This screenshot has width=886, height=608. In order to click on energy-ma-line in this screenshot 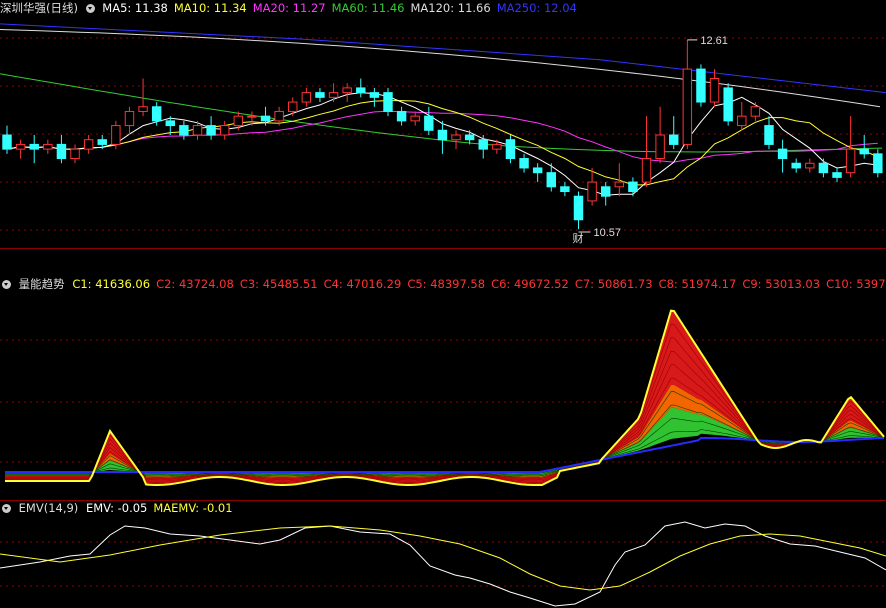, I will do `click(445, 446)`.